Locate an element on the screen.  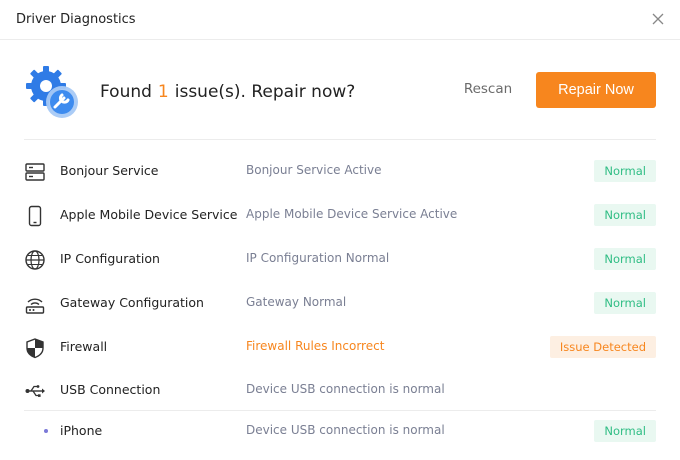
item-name: Apple Mobile Device Service is located at coordinates (149, 214).